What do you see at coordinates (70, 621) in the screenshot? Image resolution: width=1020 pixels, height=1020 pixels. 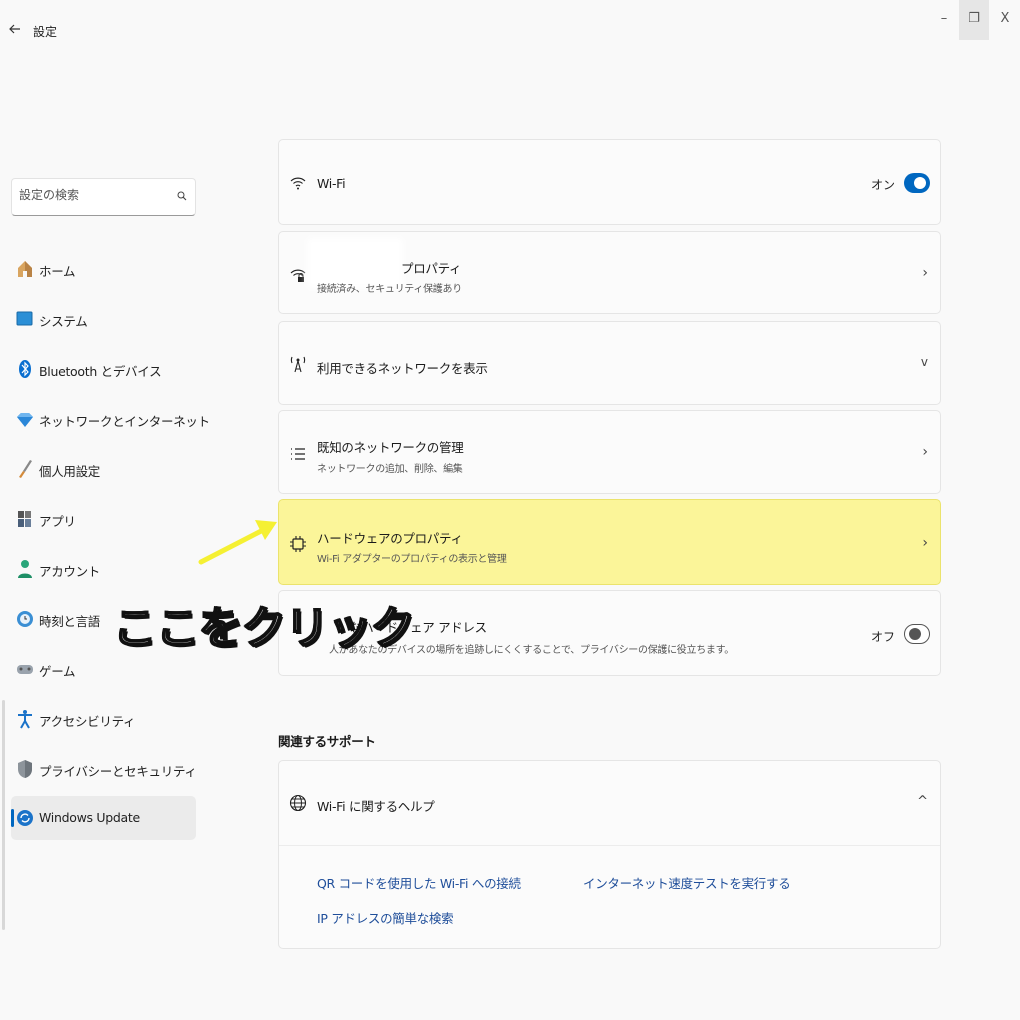 I see `sidebar-item-label: 時刻と言語` at bounding box center [70, 621].